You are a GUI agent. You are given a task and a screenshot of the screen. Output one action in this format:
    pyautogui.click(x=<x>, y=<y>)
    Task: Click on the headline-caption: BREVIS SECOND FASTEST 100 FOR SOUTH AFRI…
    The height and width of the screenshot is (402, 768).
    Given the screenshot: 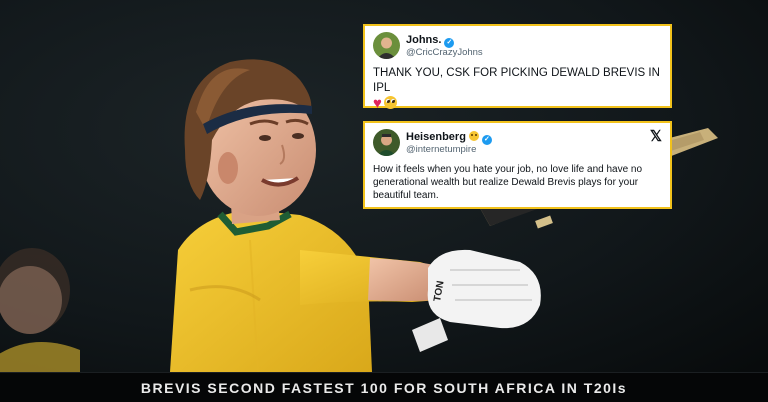 What is the action you would take?
    pyautogui.click(x=384, y=387)
    